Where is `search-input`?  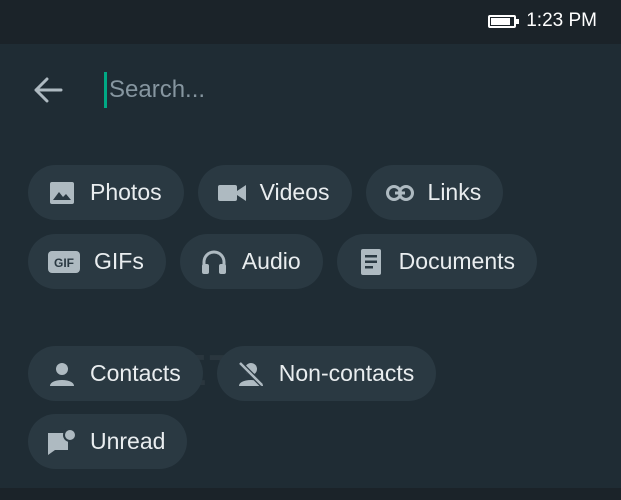 search-input is located at coordinates (346, 90).